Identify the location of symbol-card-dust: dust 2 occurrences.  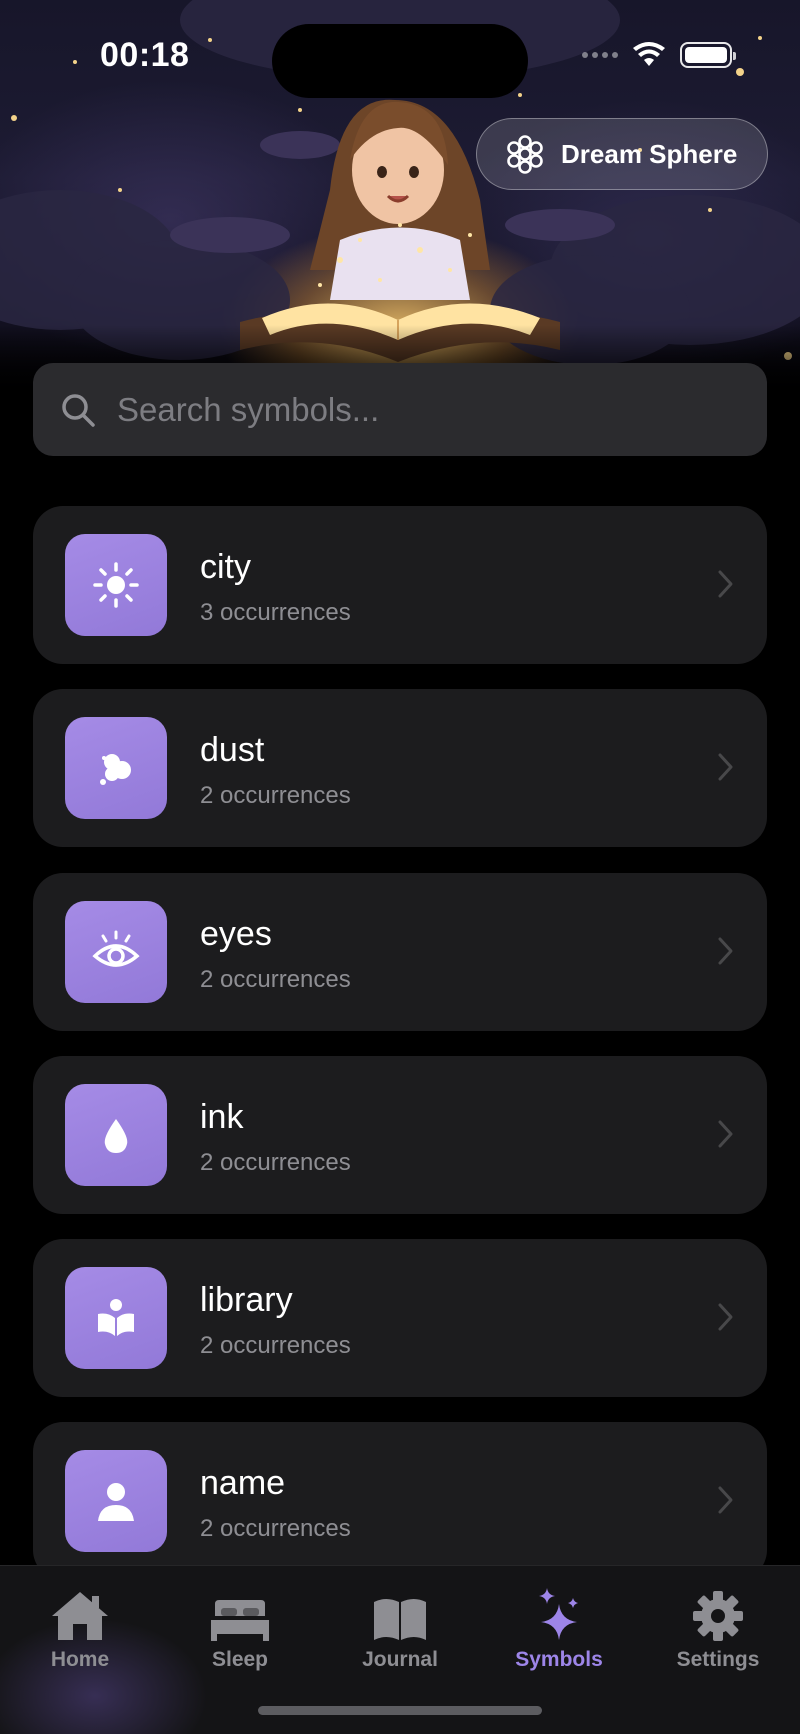
(400, 768).